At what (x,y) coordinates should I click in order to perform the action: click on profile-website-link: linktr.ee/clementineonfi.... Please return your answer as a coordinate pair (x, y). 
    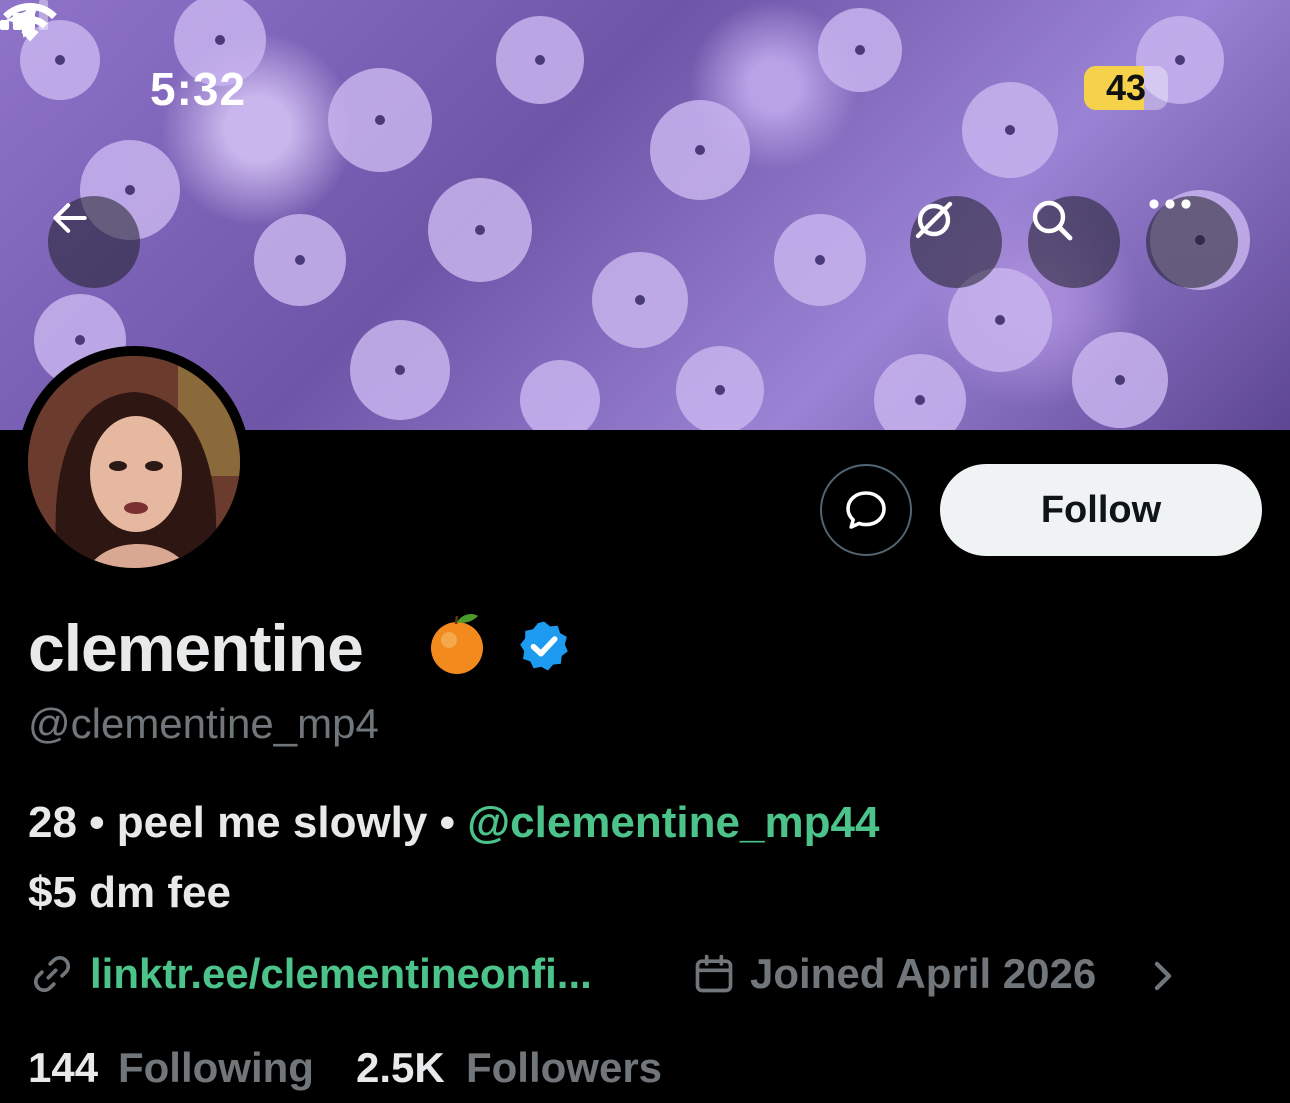
    Looking at the image, I should click on (341, 974).